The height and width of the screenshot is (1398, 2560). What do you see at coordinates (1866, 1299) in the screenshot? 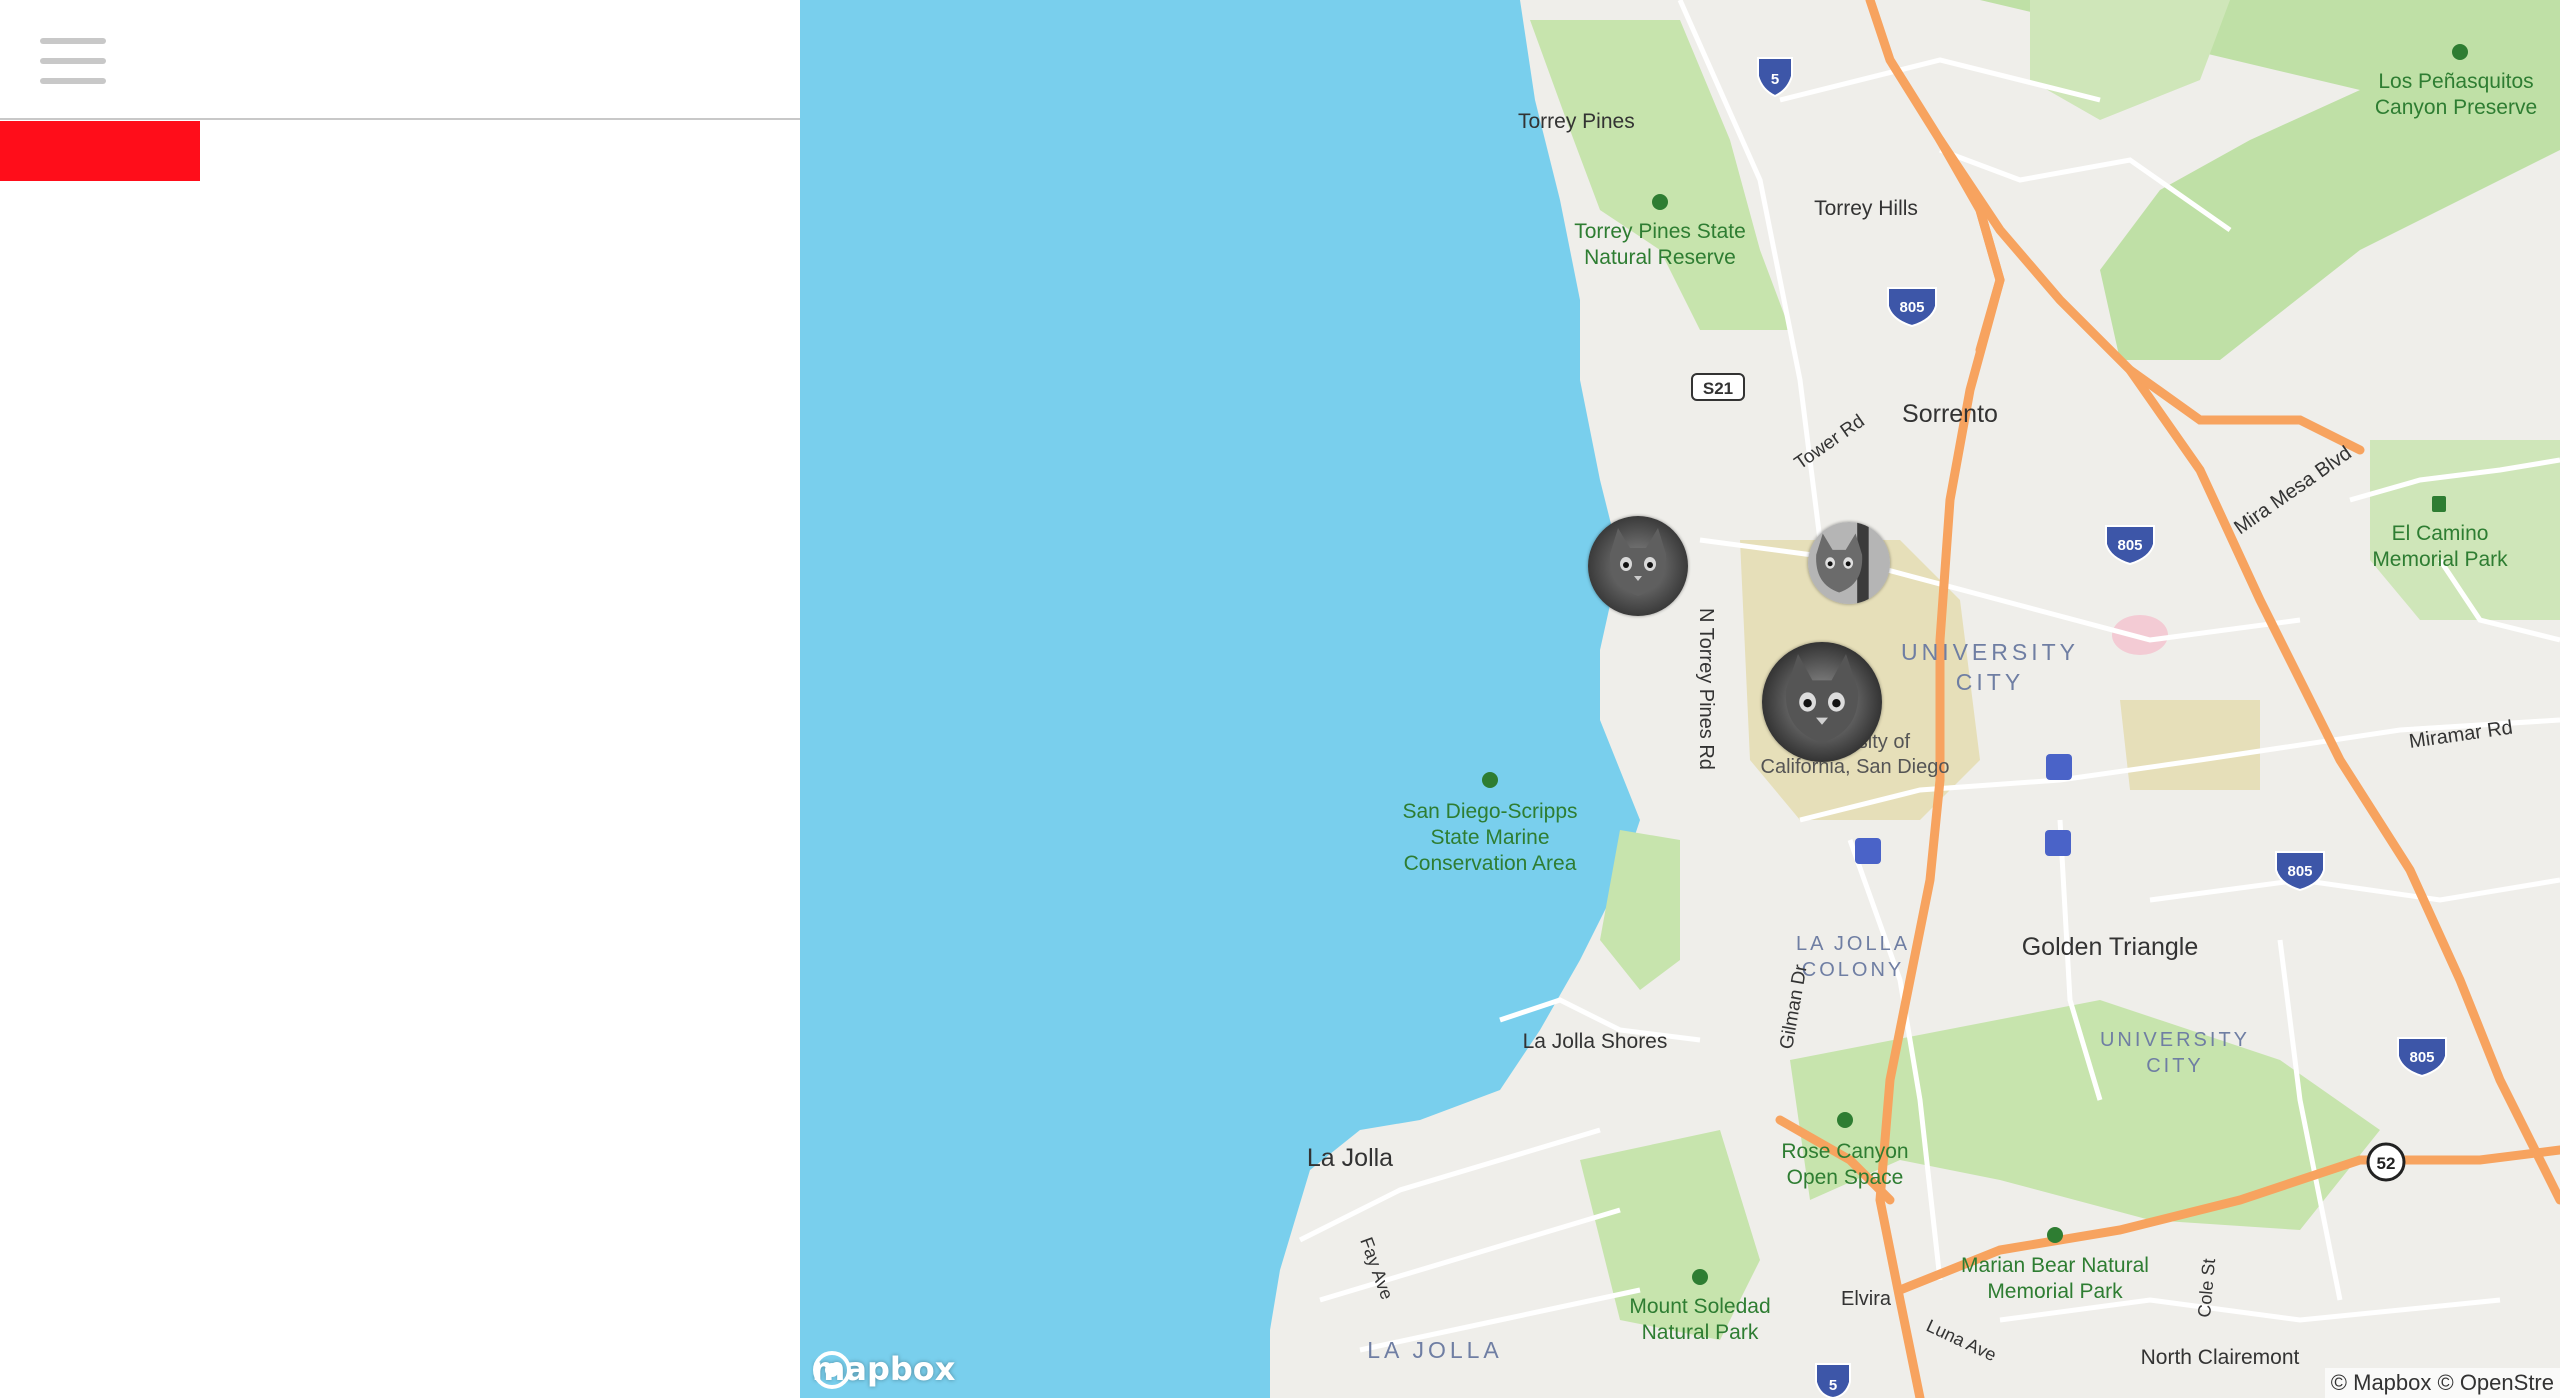
I see `label-elvira: Elvira` at bounding box center [1866, 1299].